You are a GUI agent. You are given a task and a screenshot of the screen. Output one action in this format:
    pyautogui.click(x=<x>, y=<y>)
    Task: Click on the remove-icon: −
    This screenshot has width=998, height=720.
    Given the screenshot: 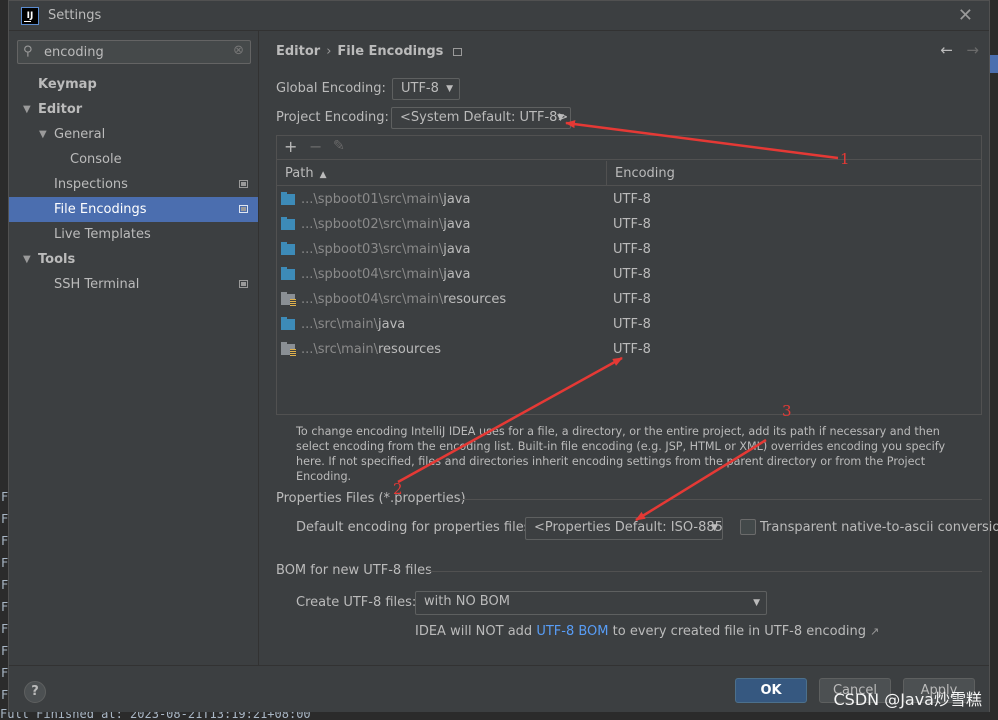 What is the action you would take?
    pyautogui.click(x=316, y=146)
    